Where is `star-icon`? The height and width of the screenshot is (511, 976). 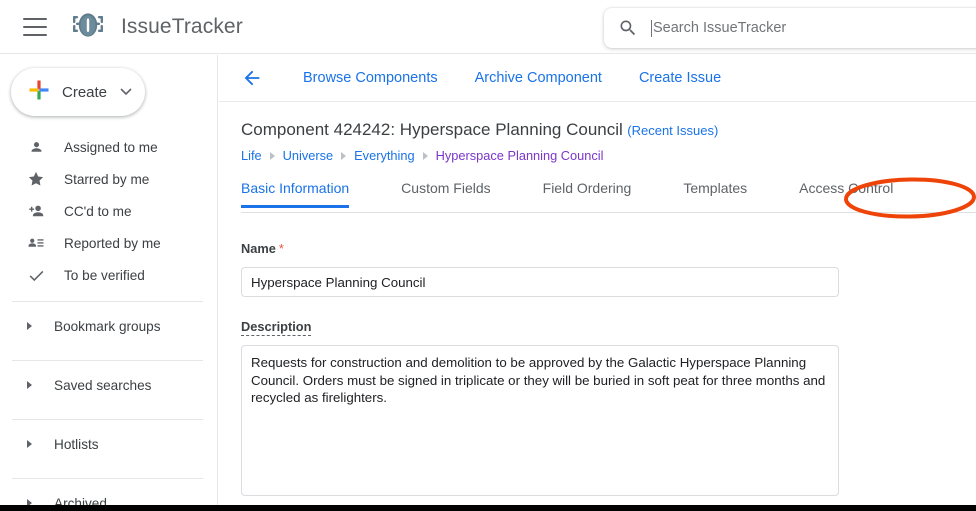
star-icon is located at coordinates (36, 179).